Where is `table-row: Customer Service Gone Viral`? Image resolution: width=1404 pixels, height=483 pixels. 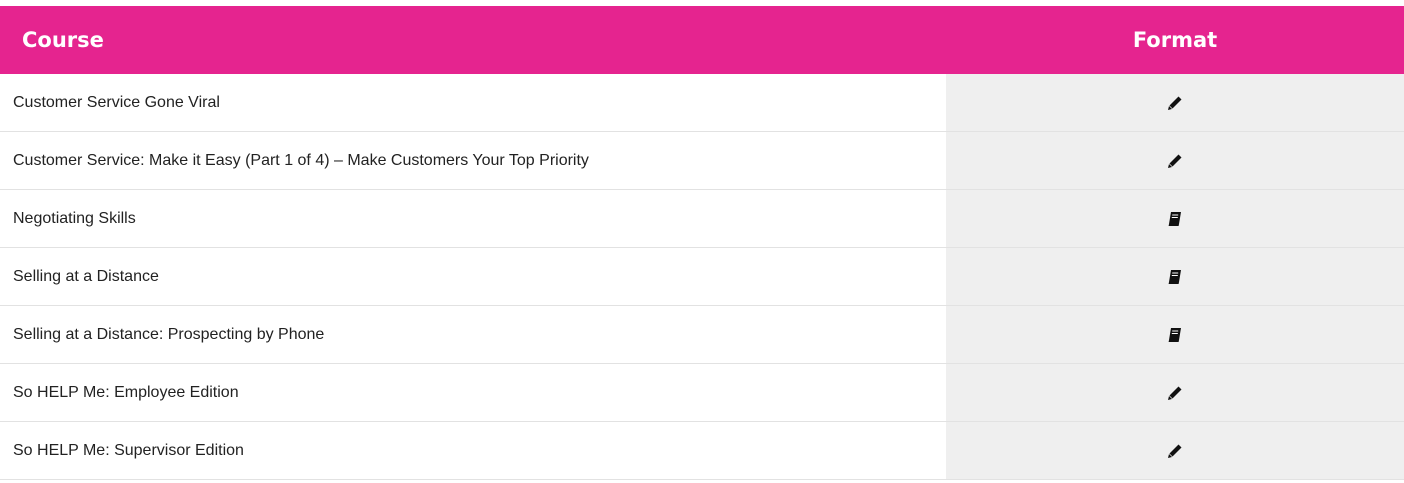 table-row: Customer Service Gone Viral is located at coordinates (702, 103).